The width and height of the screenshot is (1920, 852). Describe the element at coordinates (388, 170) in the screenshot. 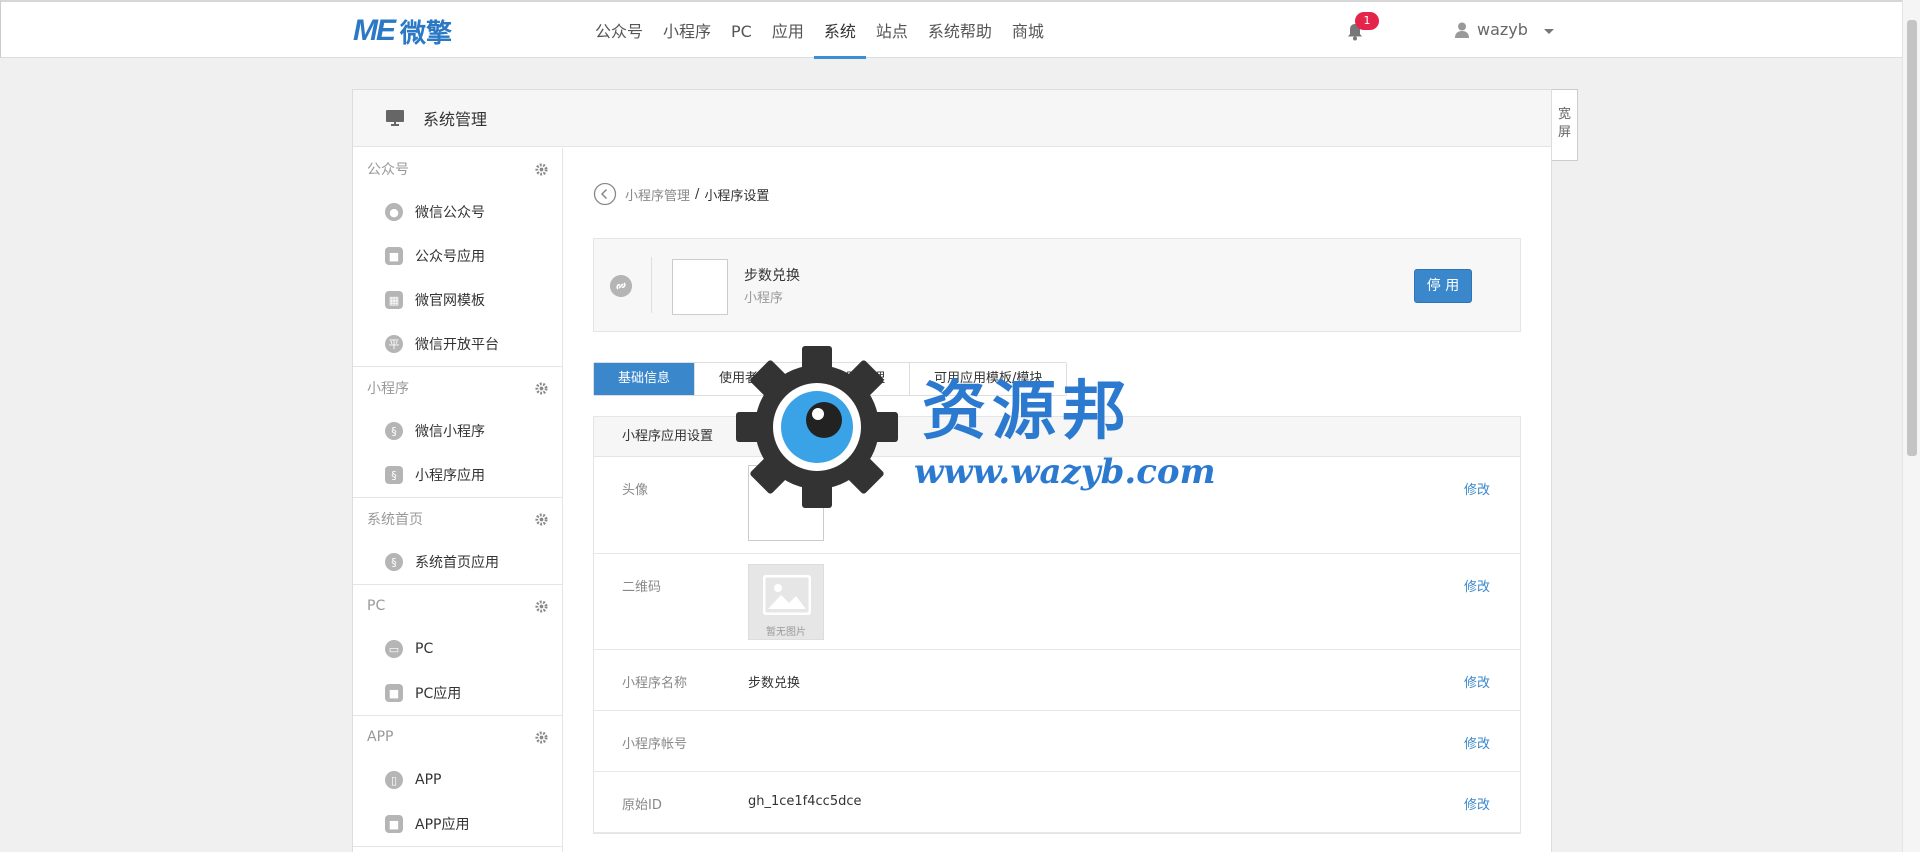

I see `sidebar-group-title: 公众号` at that location.